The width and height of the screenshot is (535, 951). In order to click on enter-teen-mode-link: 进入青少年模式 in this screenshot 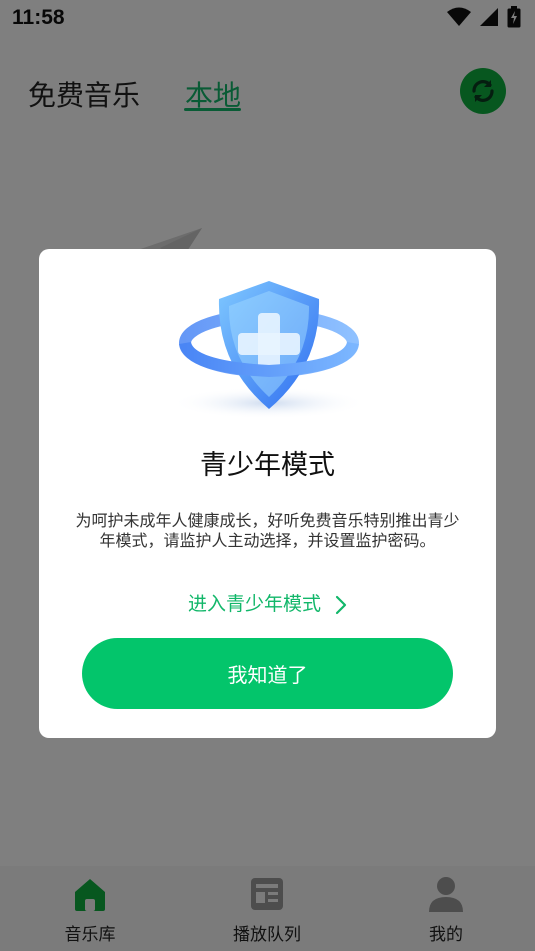, I will do `click(267, 602)`.